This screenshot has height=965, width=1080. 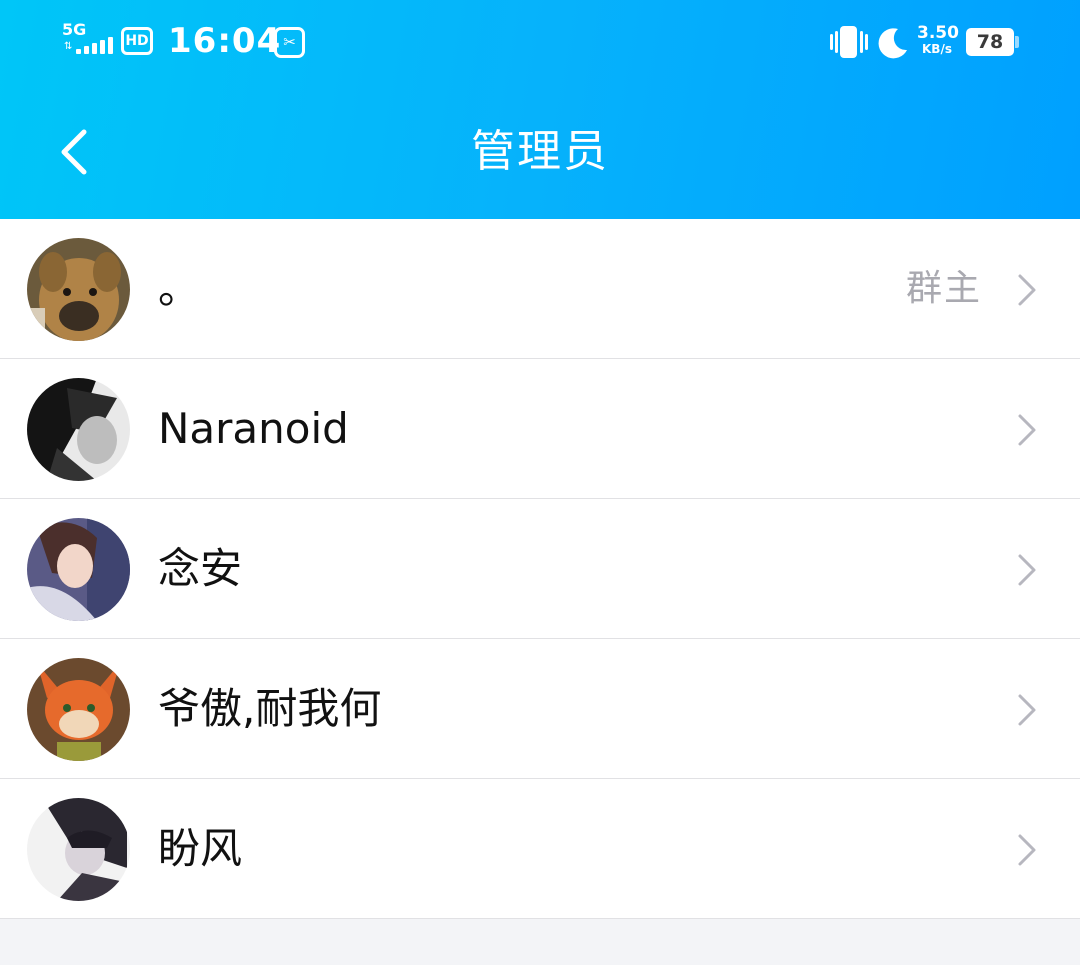 What do you see at coordinates (540, 289) in the screenshot?
I see `admin-row-owner: 。 群主` at bounding box center [540, 289].